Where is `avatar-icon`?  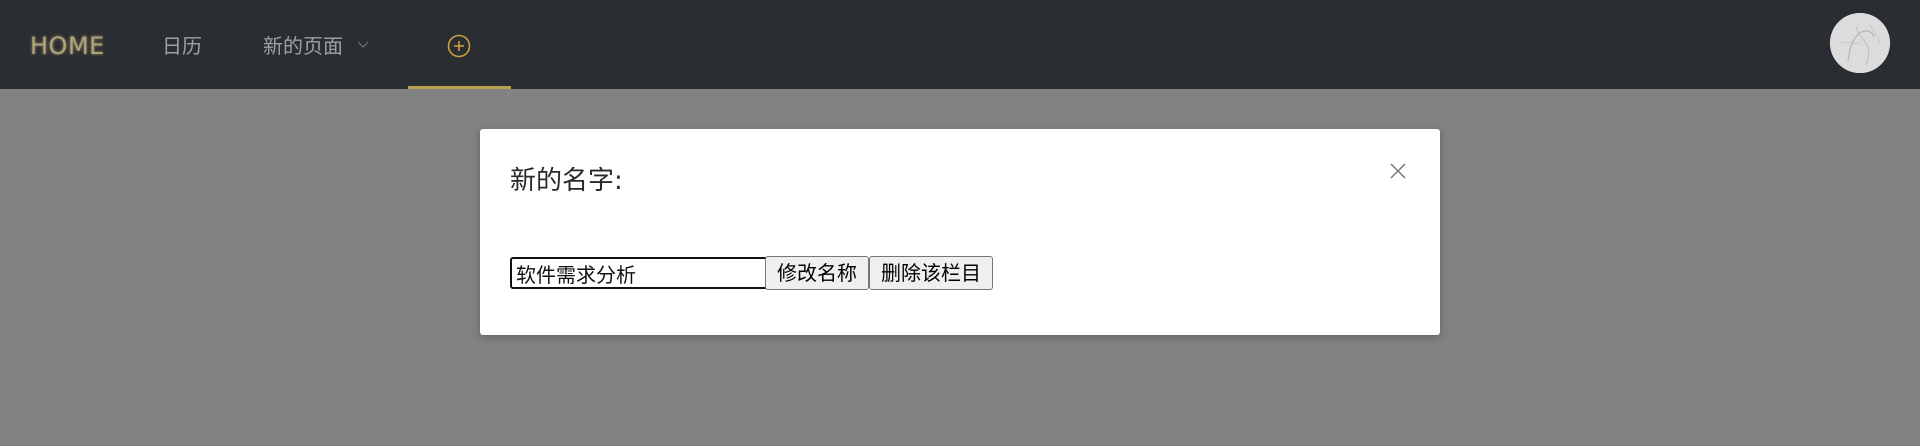 avatar-icon is located at coordinates (1860, 43).